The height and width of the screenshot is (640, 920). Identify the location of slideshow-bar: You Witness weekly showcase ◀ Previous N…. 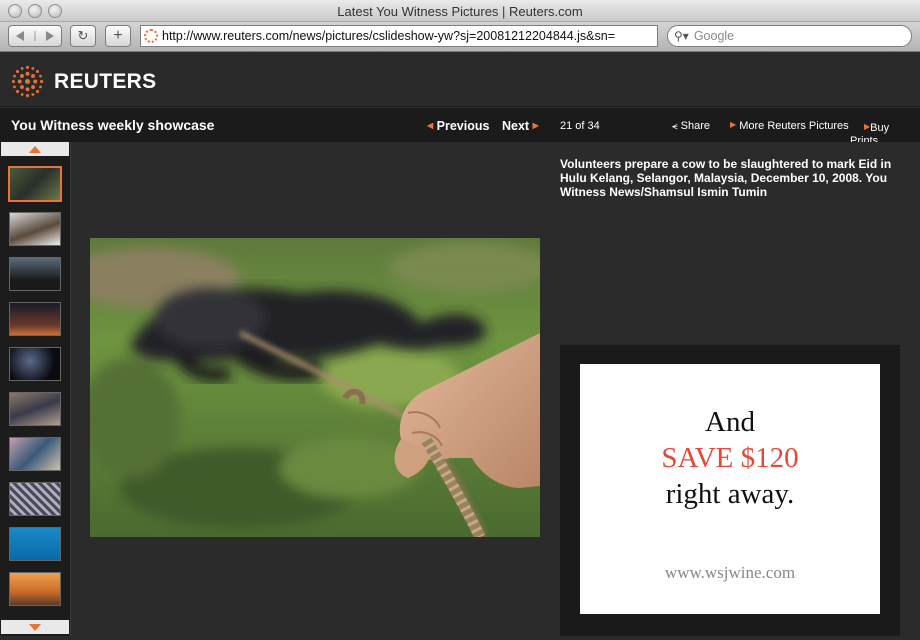
(460, 127).